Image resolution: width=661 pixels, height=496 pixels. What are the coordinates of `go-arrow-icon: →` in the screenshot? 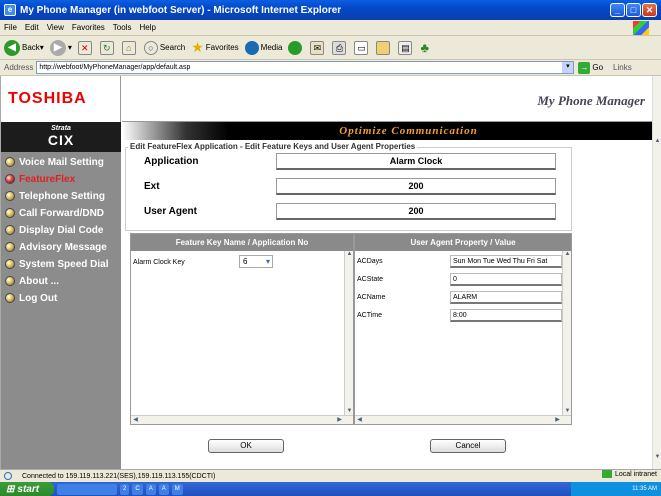 It's located at (584, 67).